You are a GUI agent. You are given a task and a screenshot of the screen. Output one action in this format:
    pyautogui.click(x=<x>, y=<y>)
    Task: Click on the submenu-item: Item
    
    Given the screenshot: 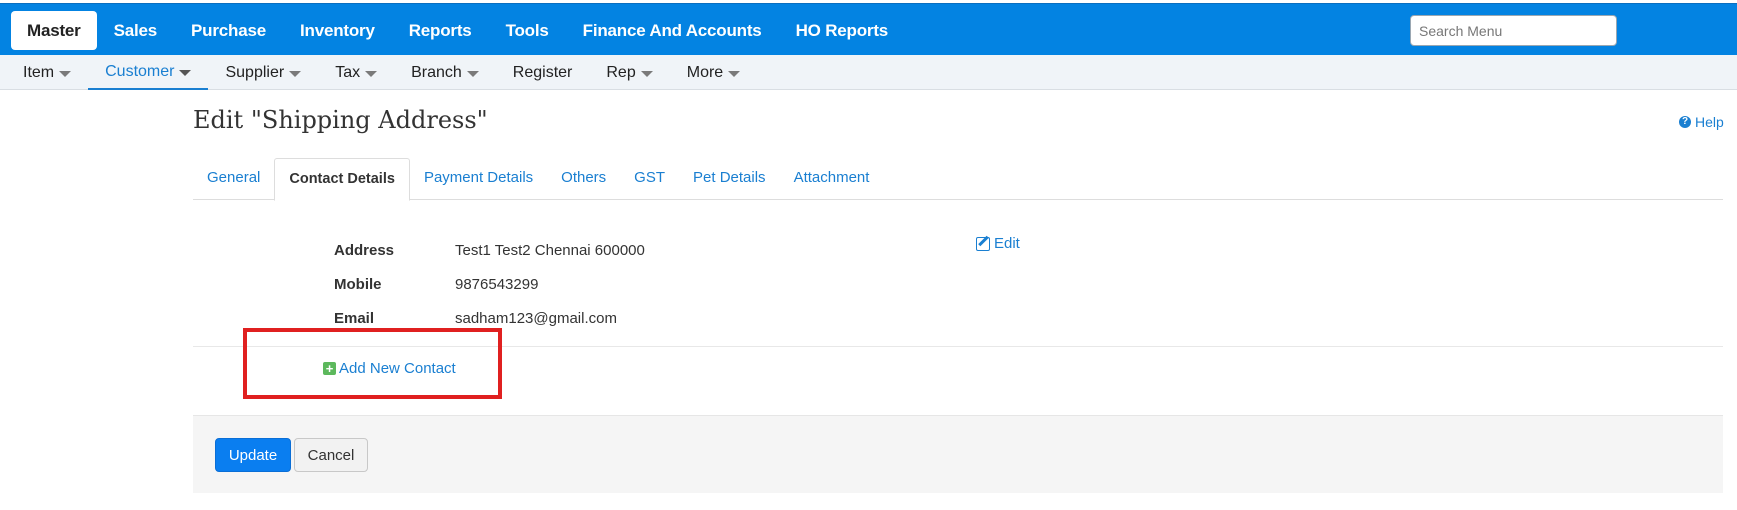 What is the action you would take?
    pyautogui.click(x=47, y=72)
    